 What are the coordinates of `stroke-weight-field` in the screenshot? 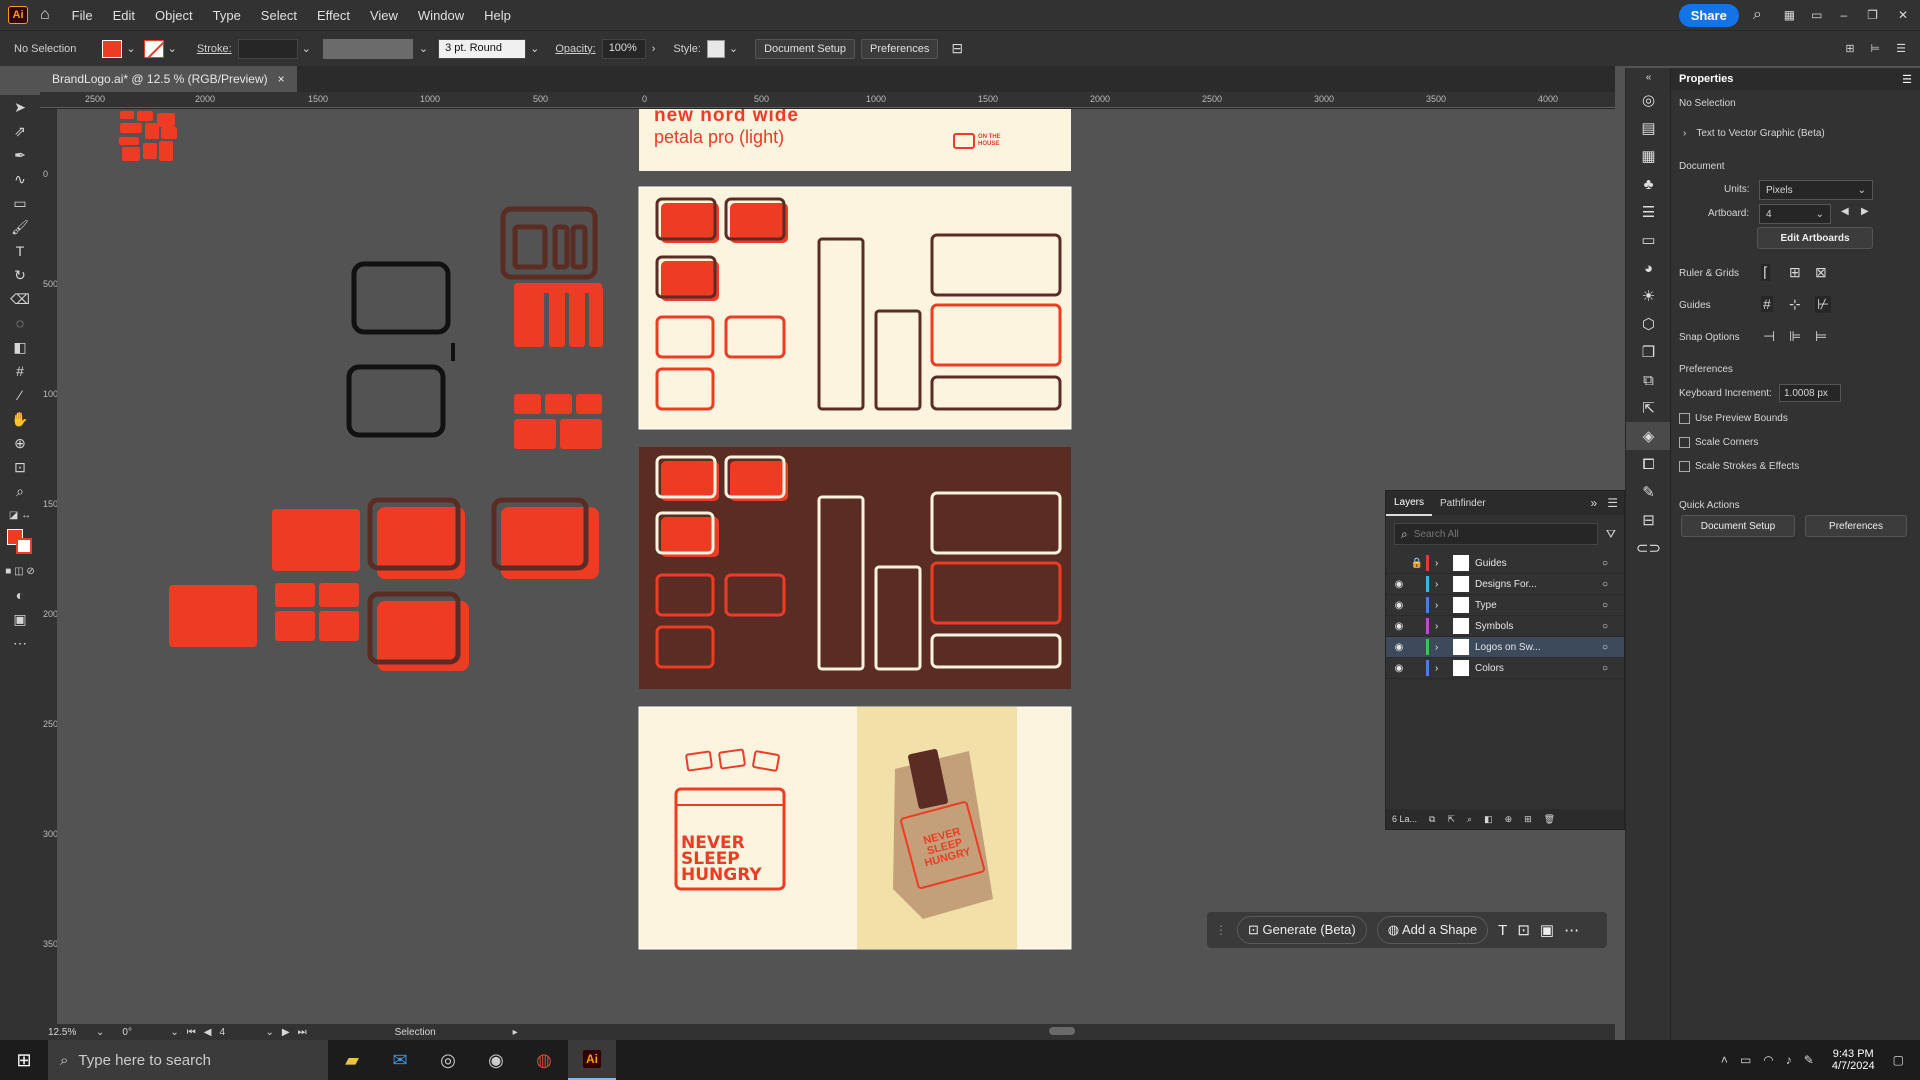 It's located at (267, 48).